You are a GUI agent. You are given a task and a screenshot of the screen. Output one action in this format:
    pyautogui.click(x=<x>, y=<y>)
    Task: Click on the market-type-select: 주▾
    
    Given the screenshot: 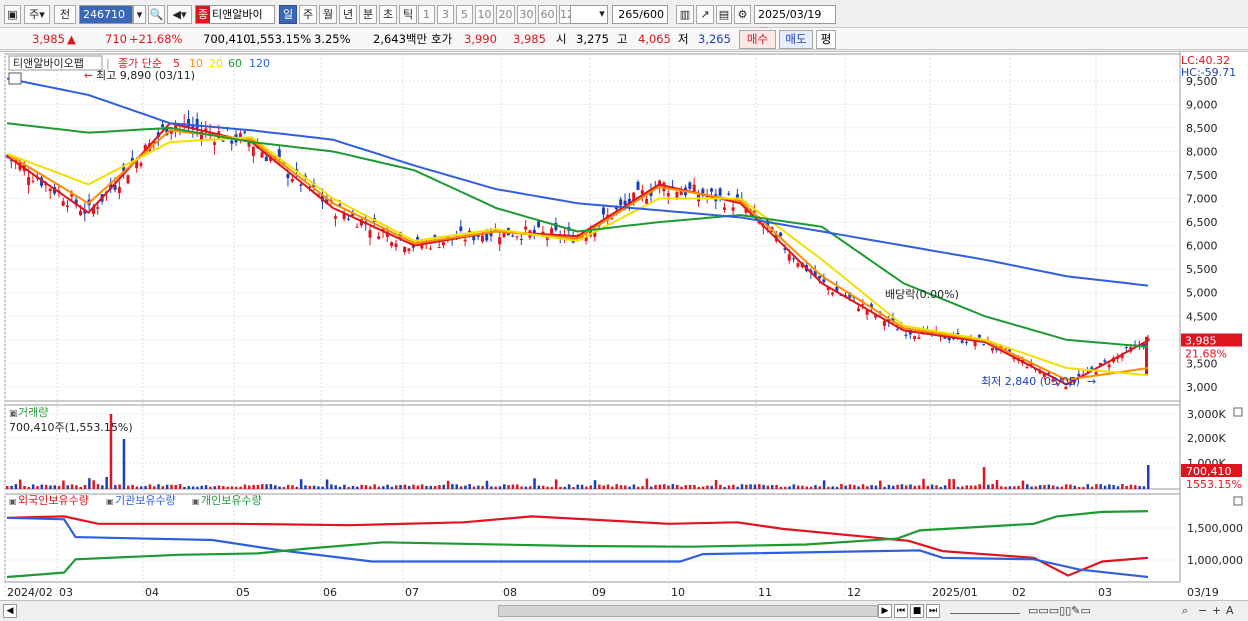 What is the action you would take?
    pyautogui.click(x=37, y=14)
    